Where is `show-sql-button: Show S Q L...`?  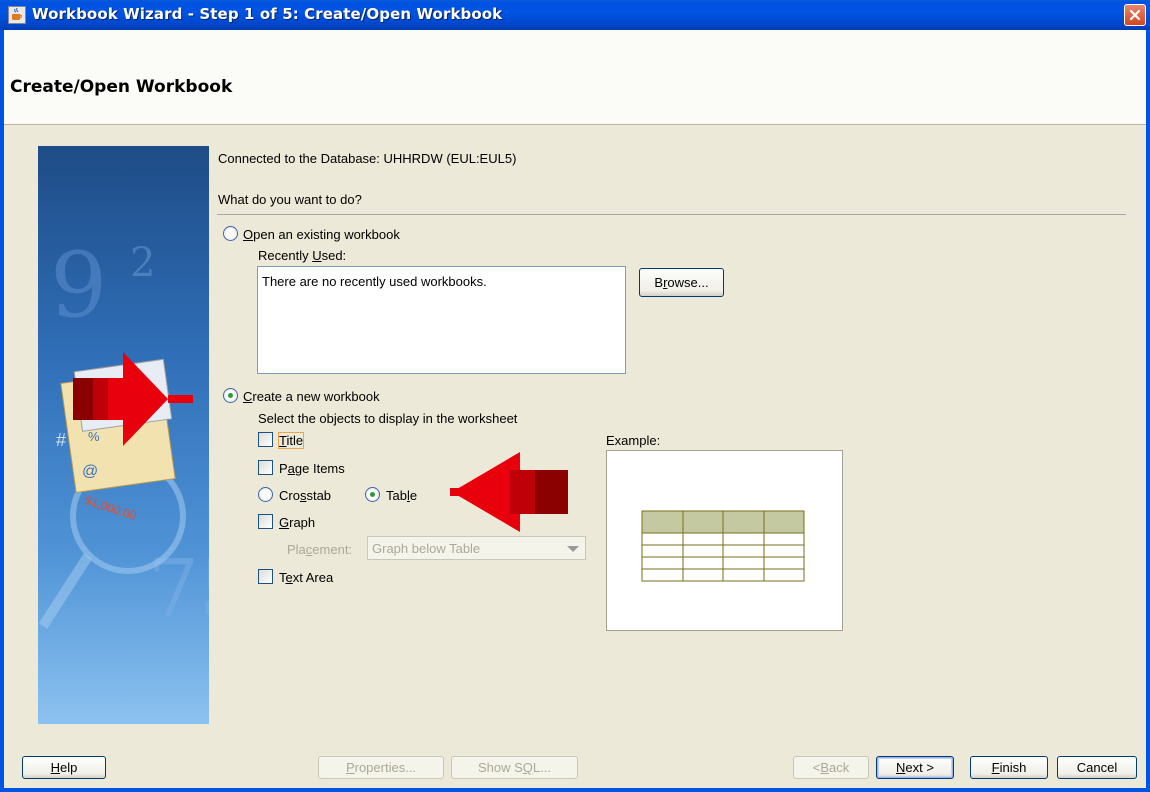 show-sql-button: Show S Q L... is located at coordinates (514, 767).